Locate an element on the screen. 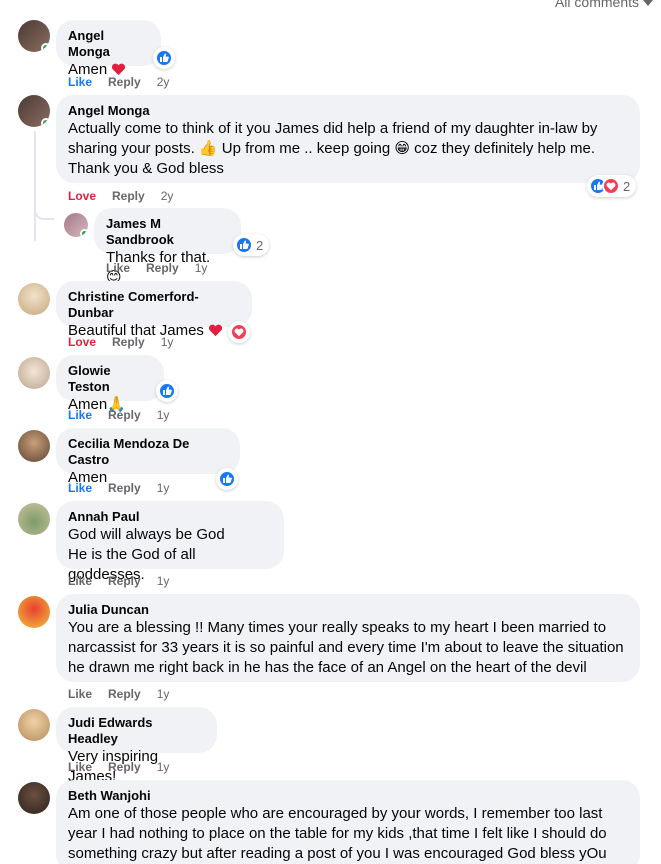 This screenshot has height=864, width=661. comment-actions: Like Reply 2y is located at coordinates (118, 82).